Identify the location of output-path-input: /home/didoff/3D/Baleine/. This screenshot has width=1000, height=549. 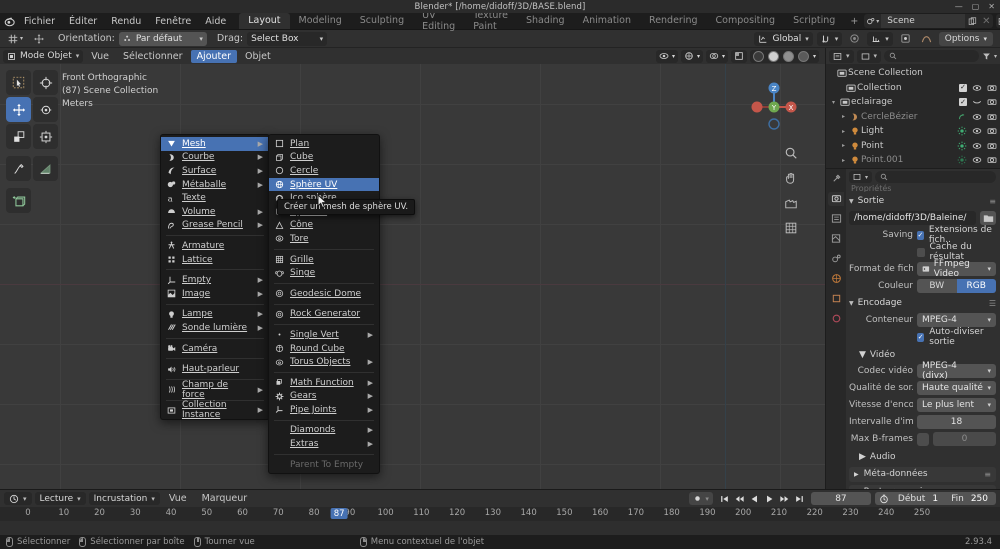
(912, 218).